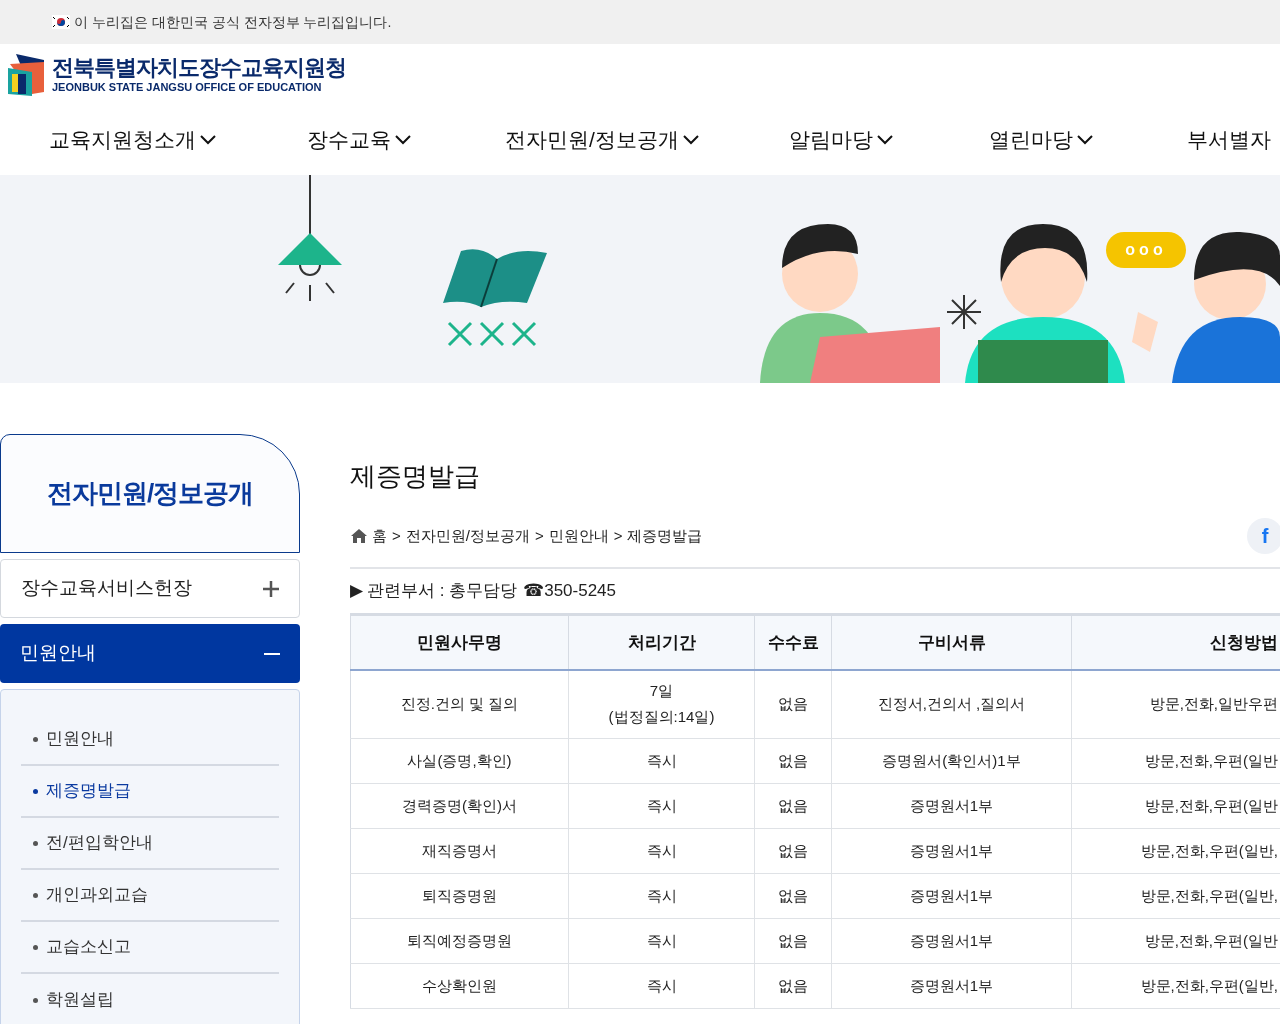 Image resolution: width=1280 pixels, height=1024 pixels. What do you see at coordinates (459, 986) in the screenshot?
I see `table-cell: 수상확인원` at bounding box center [459, 986].